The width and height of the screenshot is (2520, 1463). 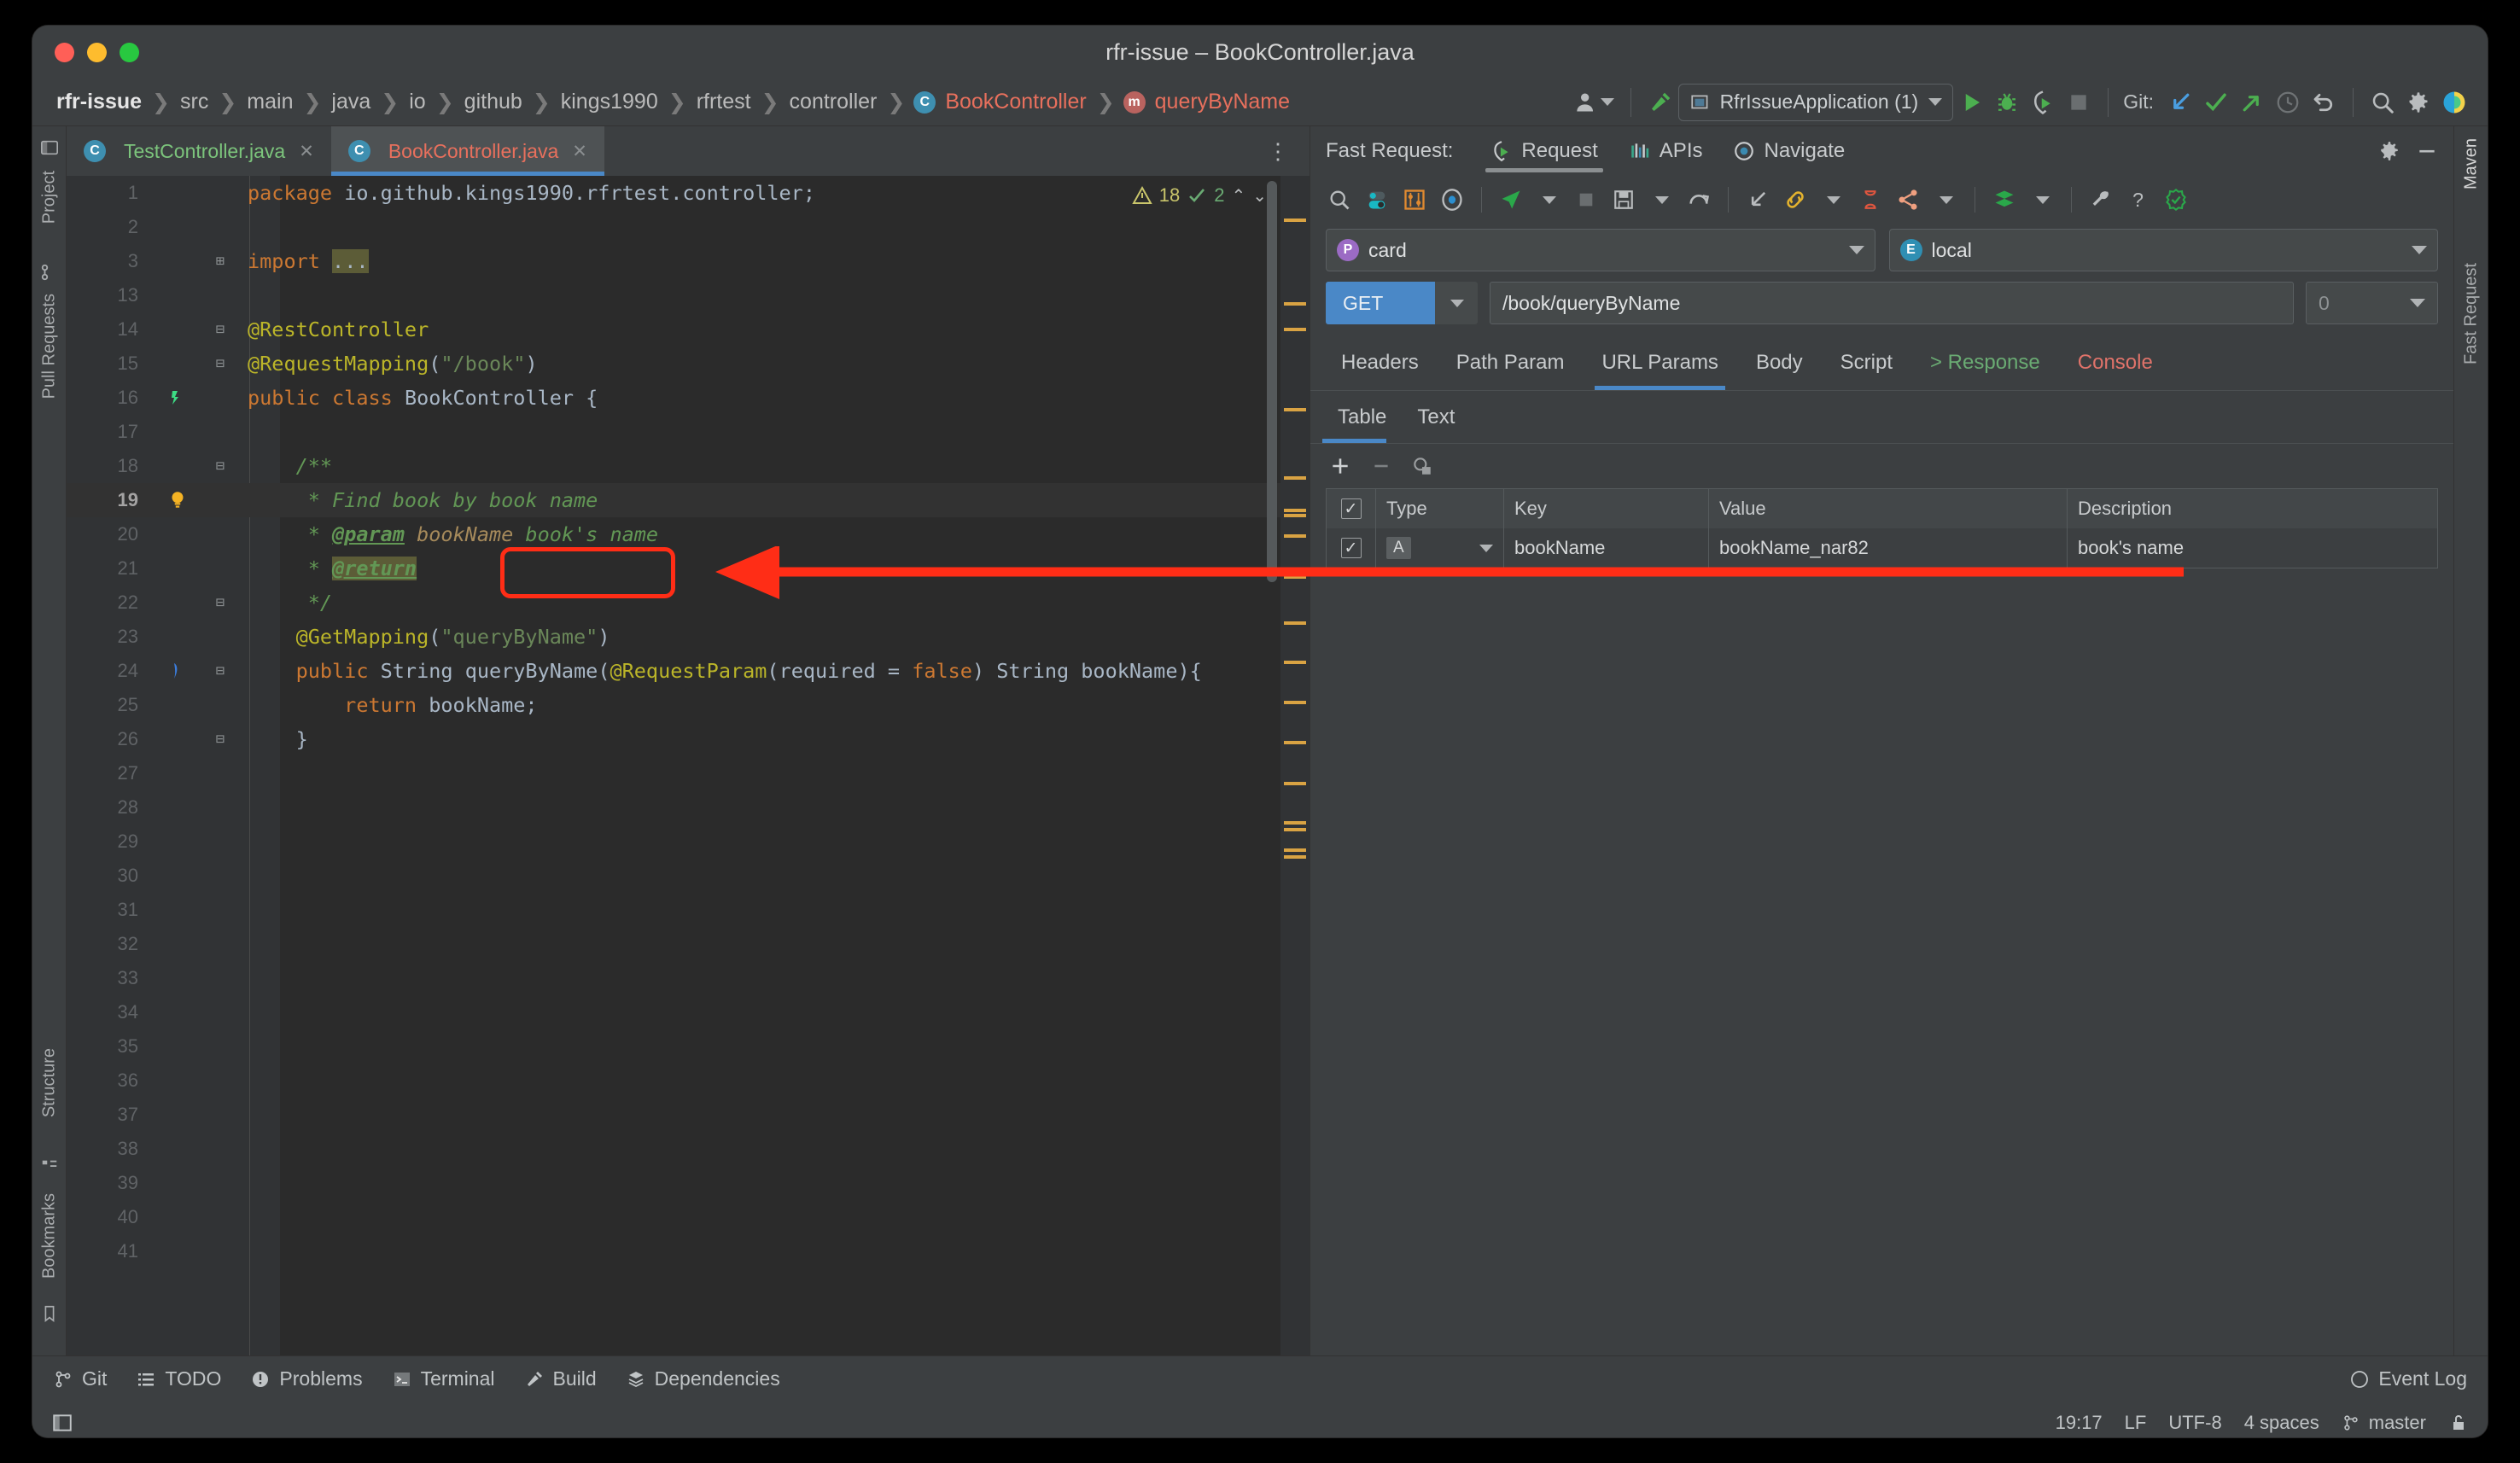 I want to click on stack-icon, so click(x=2004, y=200).